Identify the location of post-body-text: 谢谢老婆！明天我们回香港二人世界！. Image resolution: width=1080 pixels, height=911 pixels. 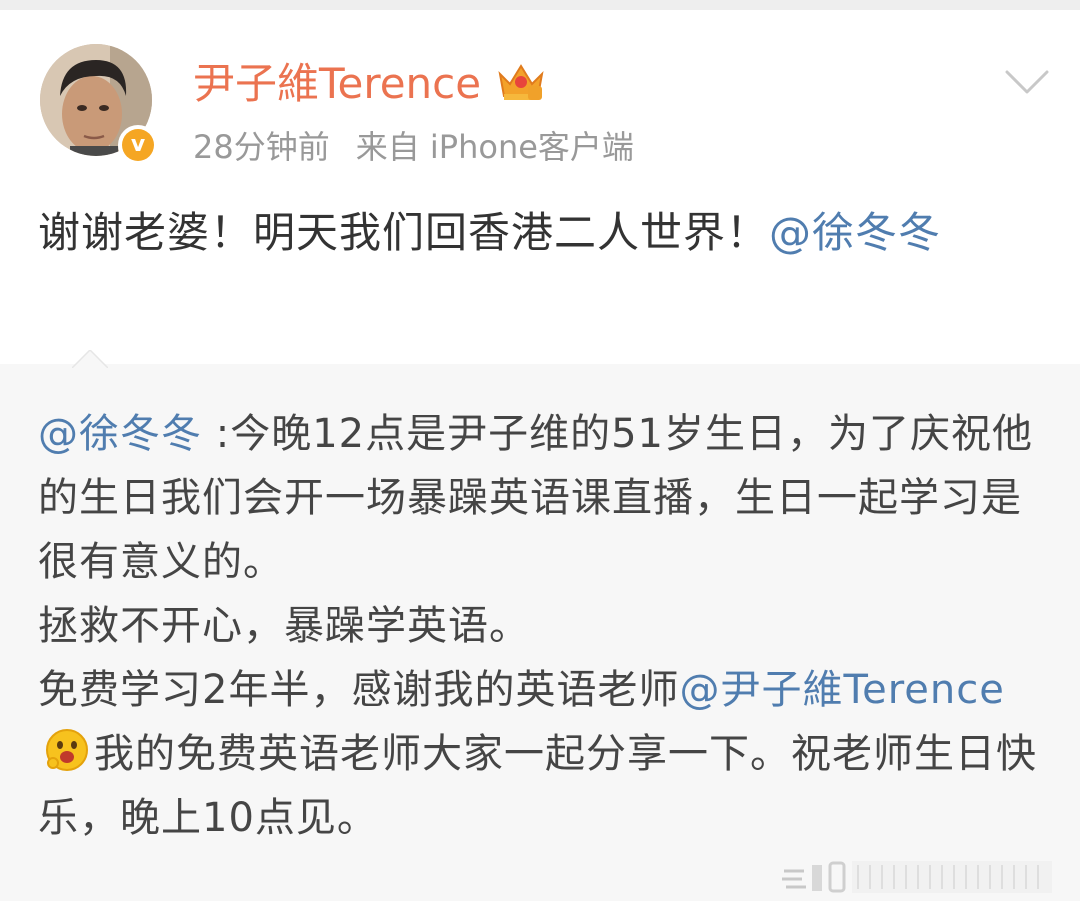
(404, 232).